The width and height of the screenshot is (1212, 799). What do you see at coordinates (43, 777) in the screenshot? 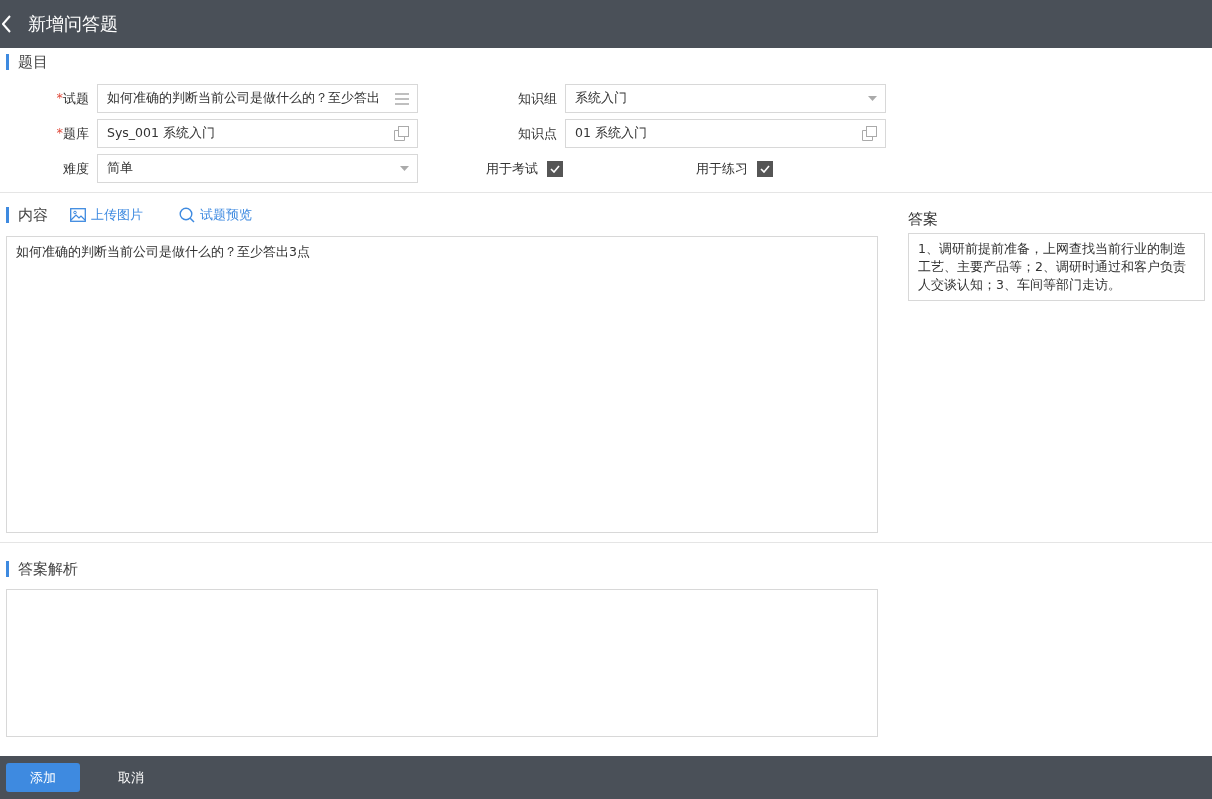
I see `add-button: 添加` at bounding box center [43, 777].